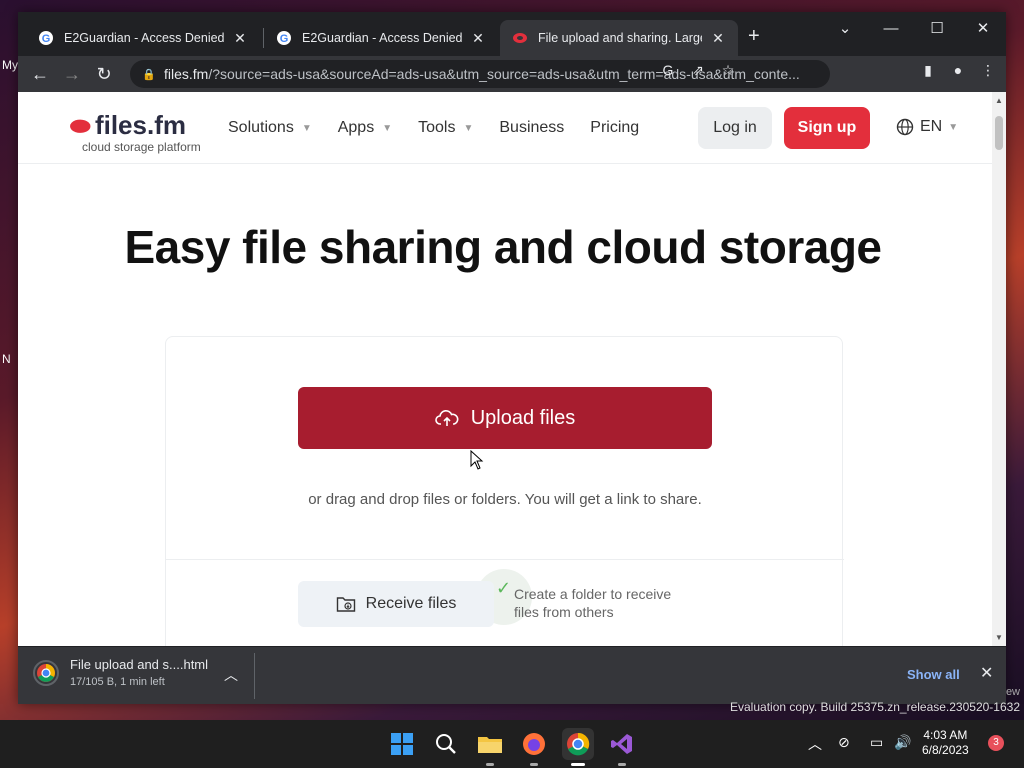  Describe the element at coordinates (891, 31) in the screenshot. I see `minimize-button: —` at that location.